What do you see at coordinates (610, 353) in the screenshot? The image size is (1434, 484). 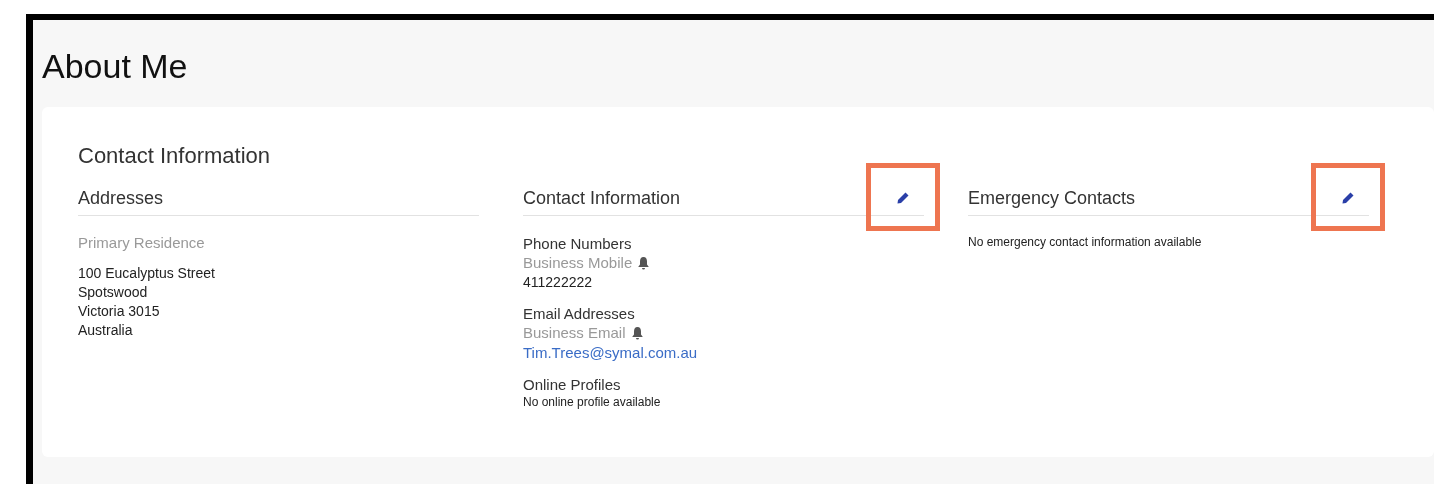 I see `email-link: Tim.Trees@symal.com.au` at bounding box center [610, 353].